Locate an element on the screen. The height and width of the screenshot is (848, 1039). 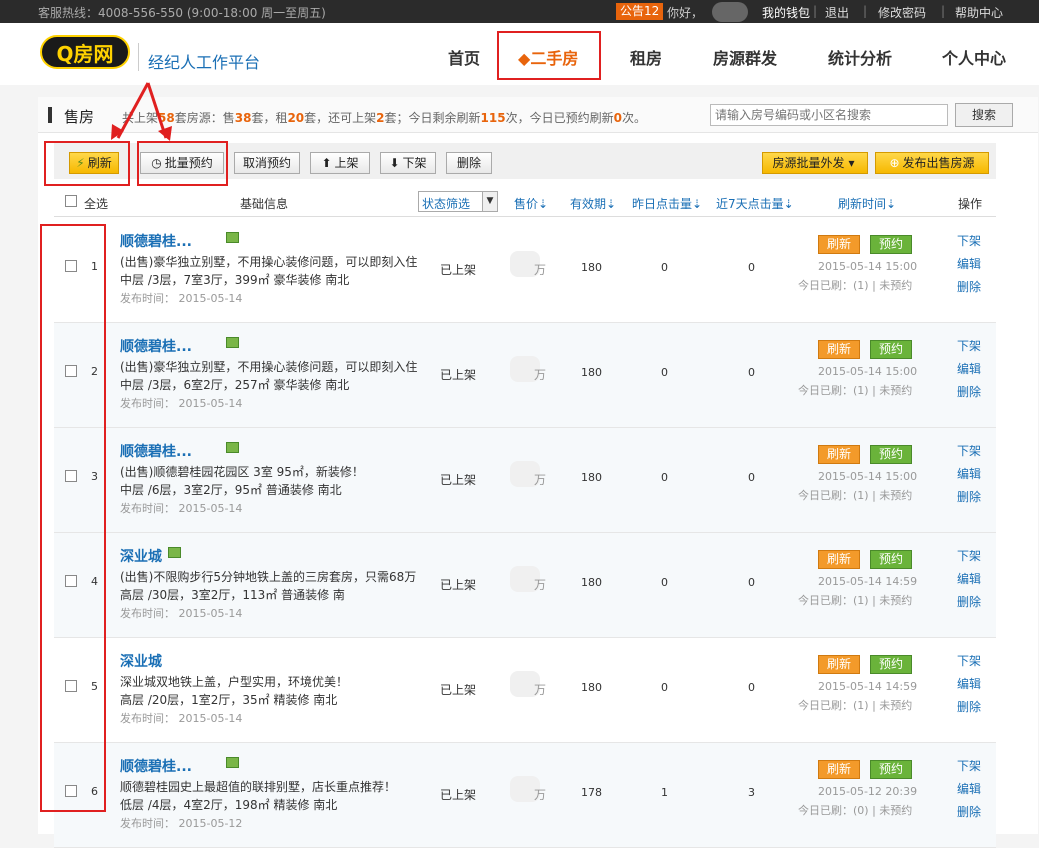
chevron-down-icon: ▼ is located at coordinates (489, 201).